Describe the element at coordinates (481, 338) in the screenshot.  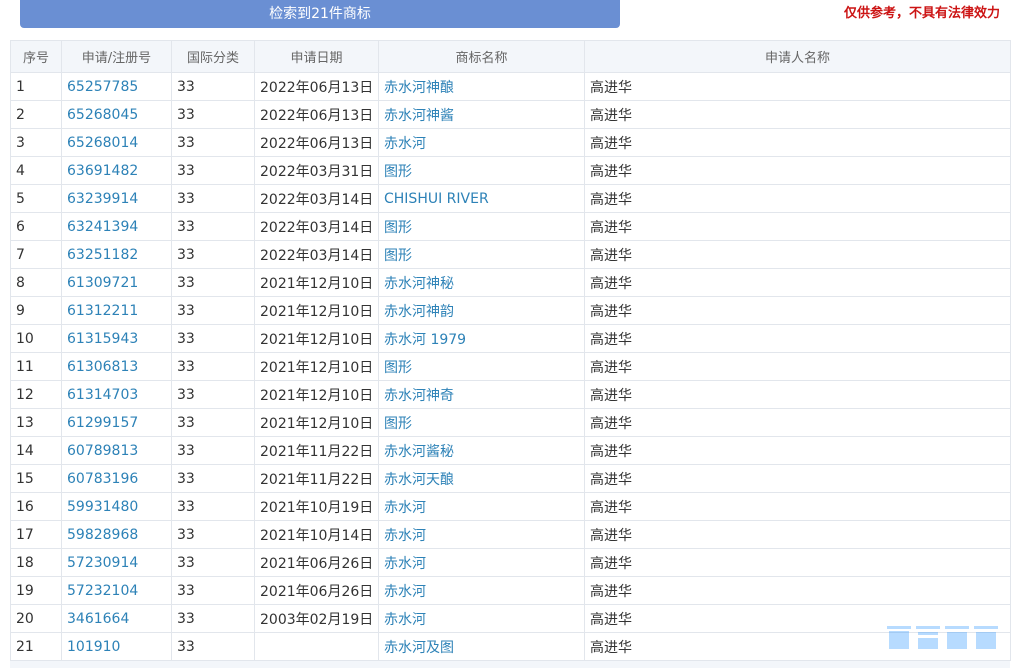
I see `cell-trademark-name-link: 赤水河 1979` at that location.